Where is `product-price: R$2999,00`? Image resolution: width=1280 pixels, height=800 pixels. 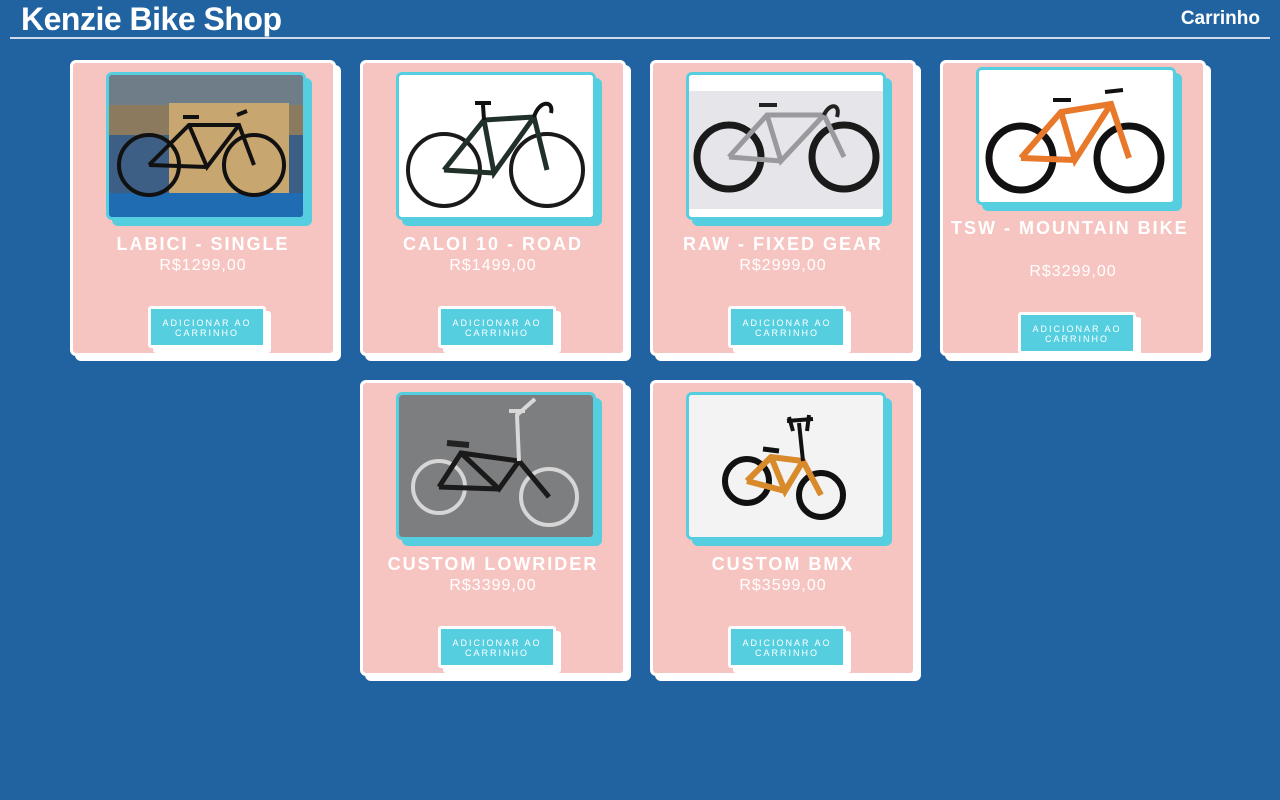
product-price: R$2999,00 is located at coordinates (783, 265).